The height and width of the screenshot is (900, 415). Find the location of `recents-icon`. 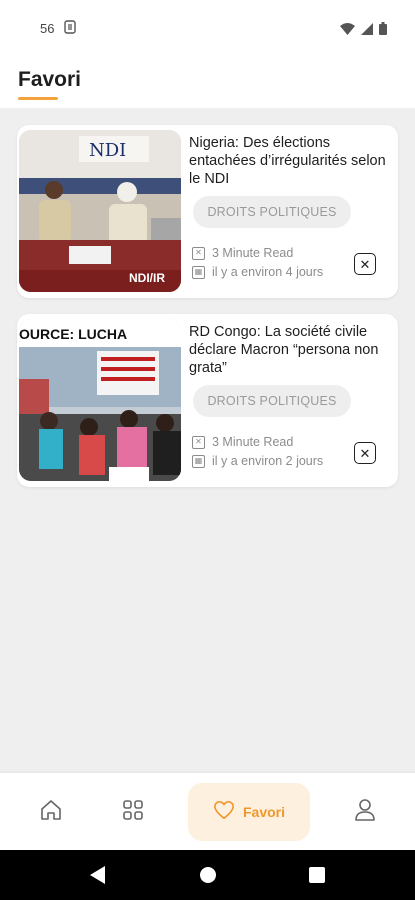

recents-icon is located at coordinates (317, 877).